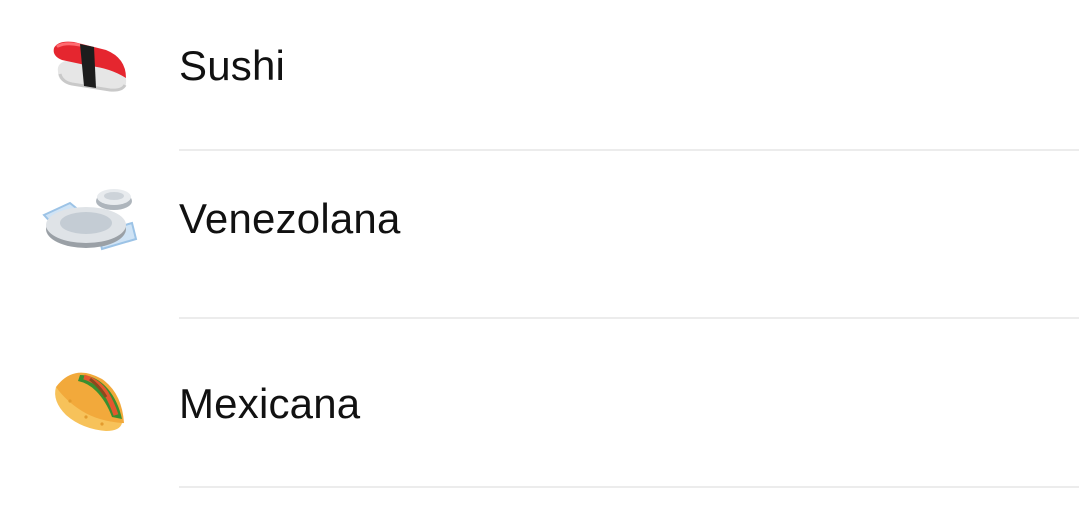 This screenshot has height=523, width=1079. Describe the element at coordinates (232, 65) in the screenshot. I see `cuisine-label: Sushi` at that location.